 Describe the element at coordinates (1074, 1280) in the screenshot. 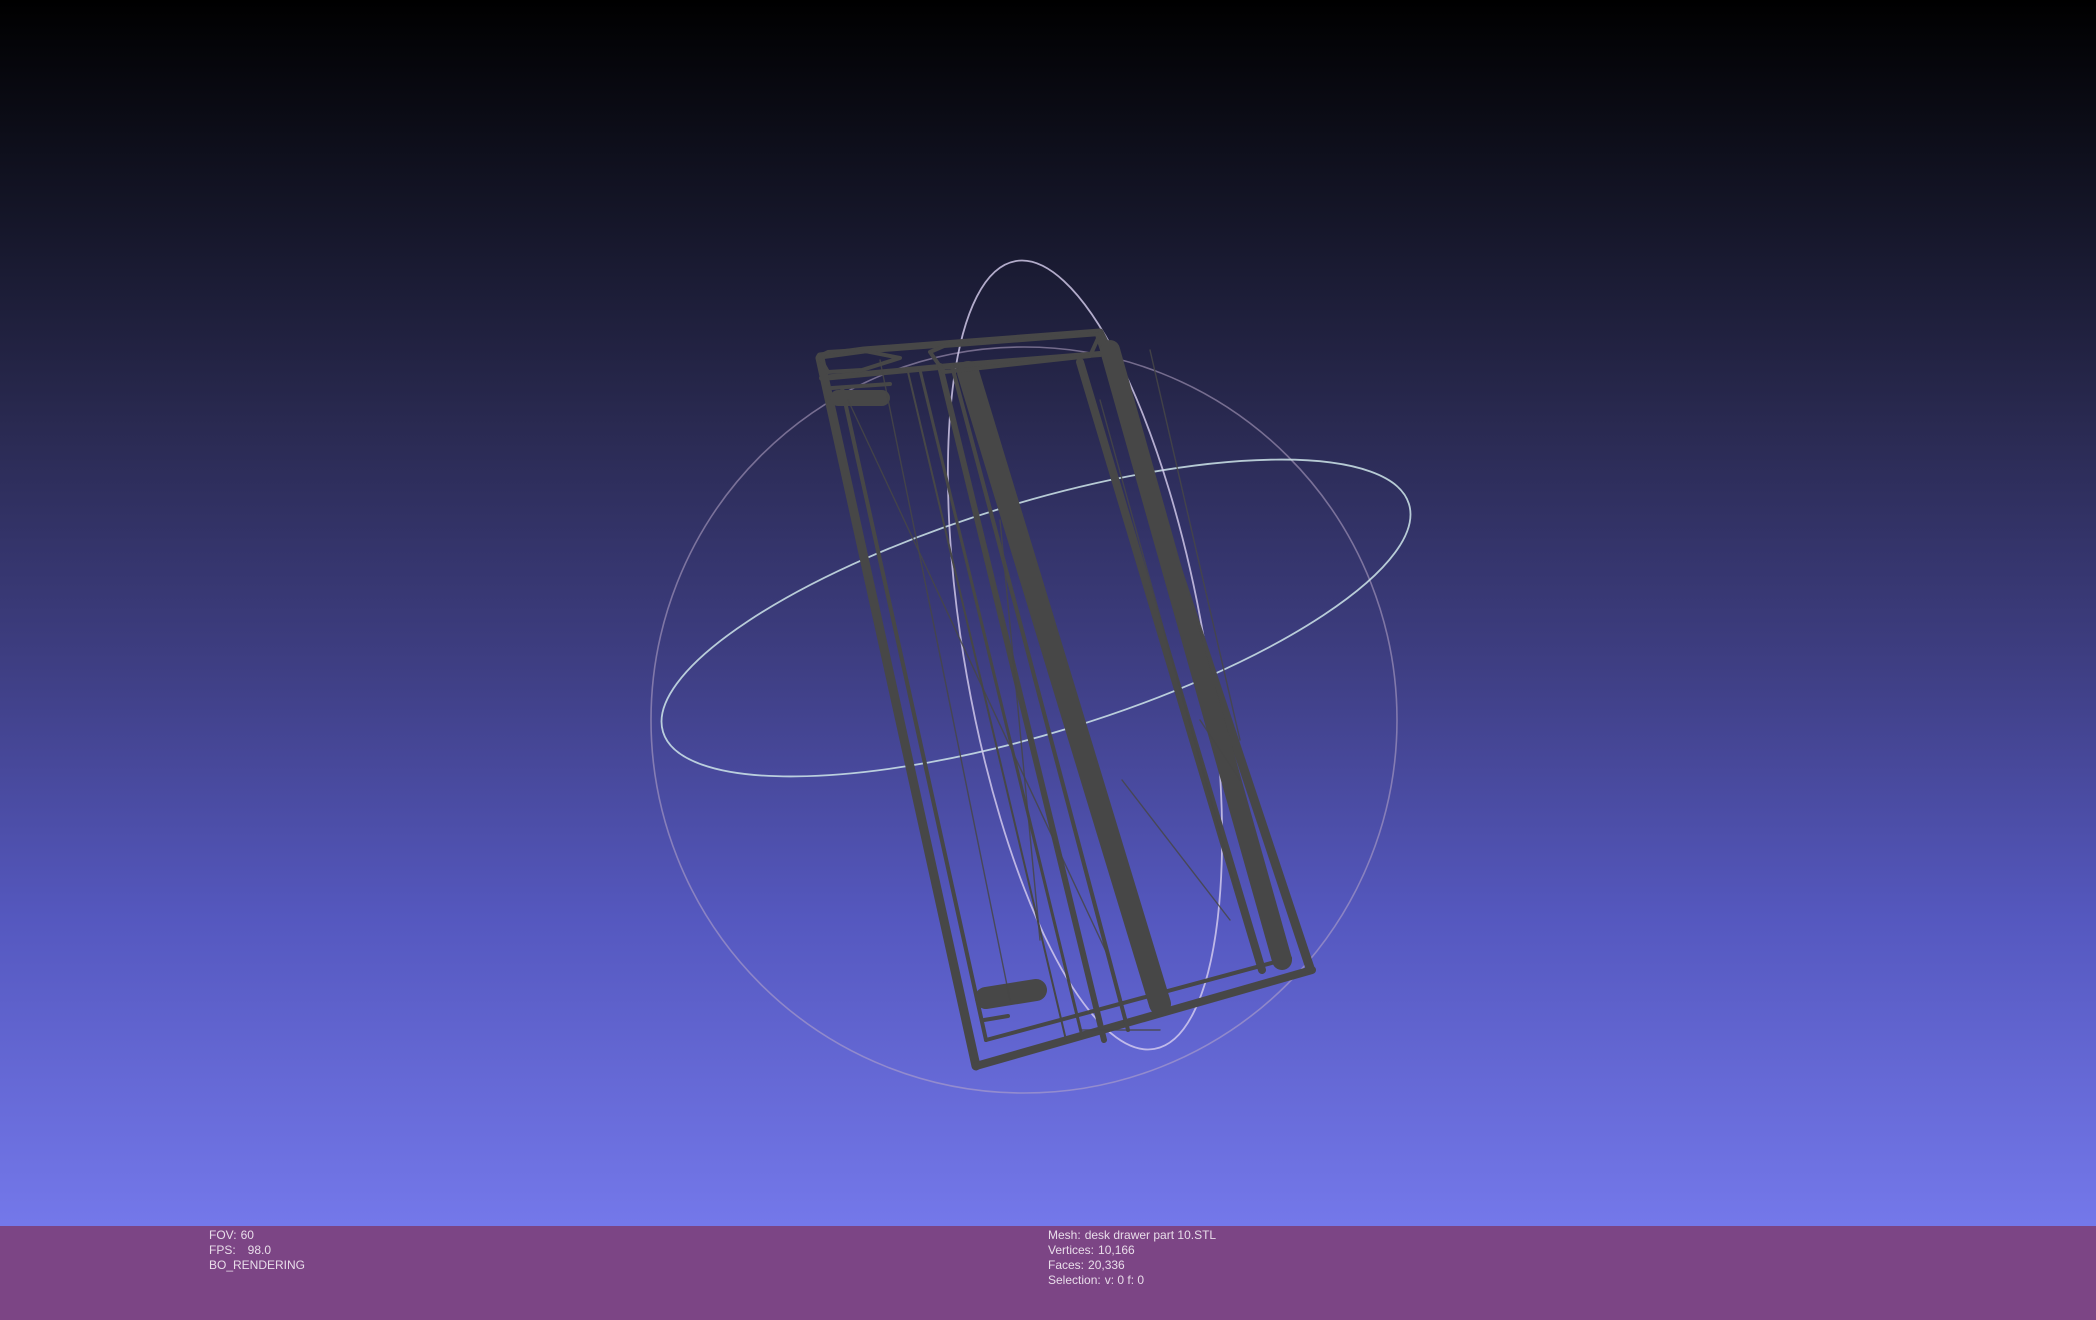

I see `selection-label: Selection:` at that location.